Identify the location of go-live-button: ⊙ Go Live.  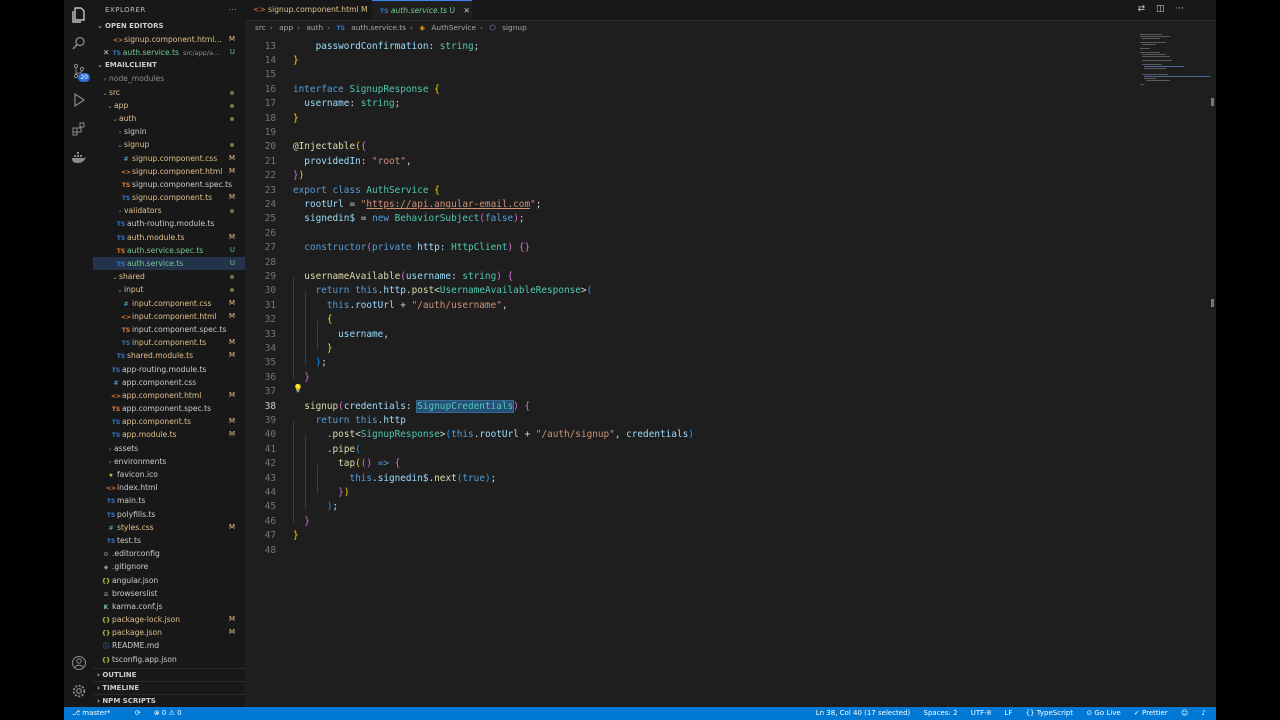
(1103, 713).